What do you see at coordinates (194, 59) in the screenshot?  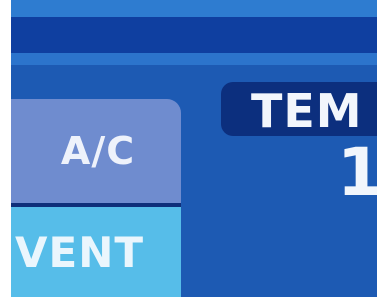 I see `header-stripe` at bounding box center [194, 59].